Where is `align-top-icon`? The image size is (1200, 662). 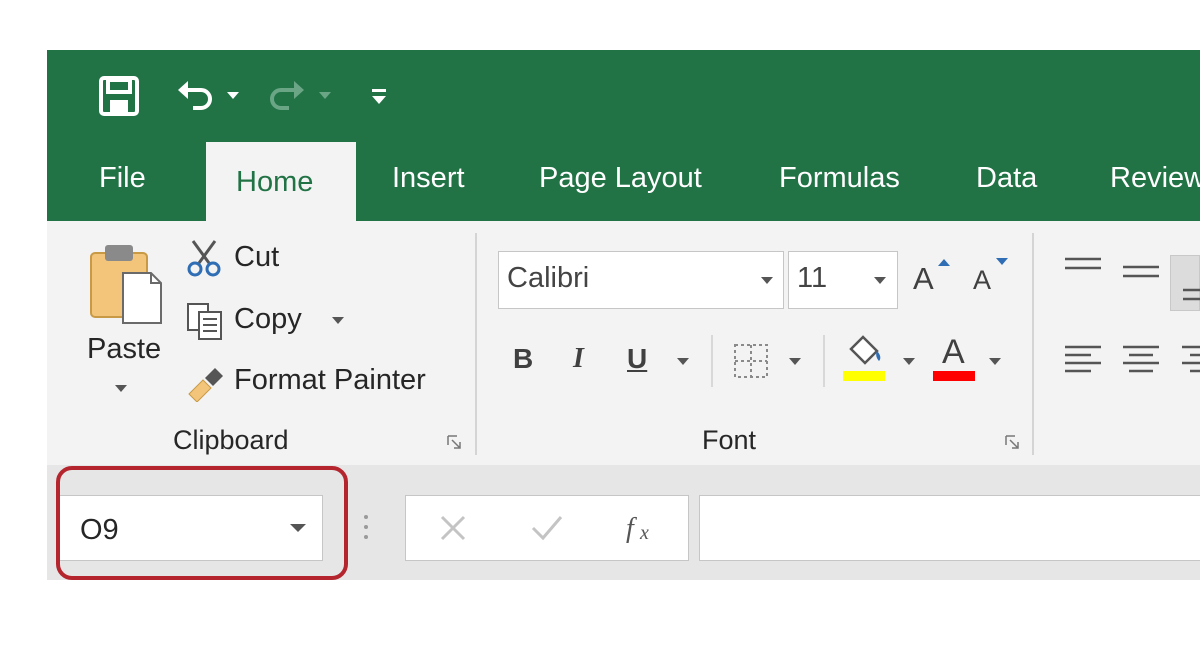 align-top-icon is located at coordinates (1083, 270).